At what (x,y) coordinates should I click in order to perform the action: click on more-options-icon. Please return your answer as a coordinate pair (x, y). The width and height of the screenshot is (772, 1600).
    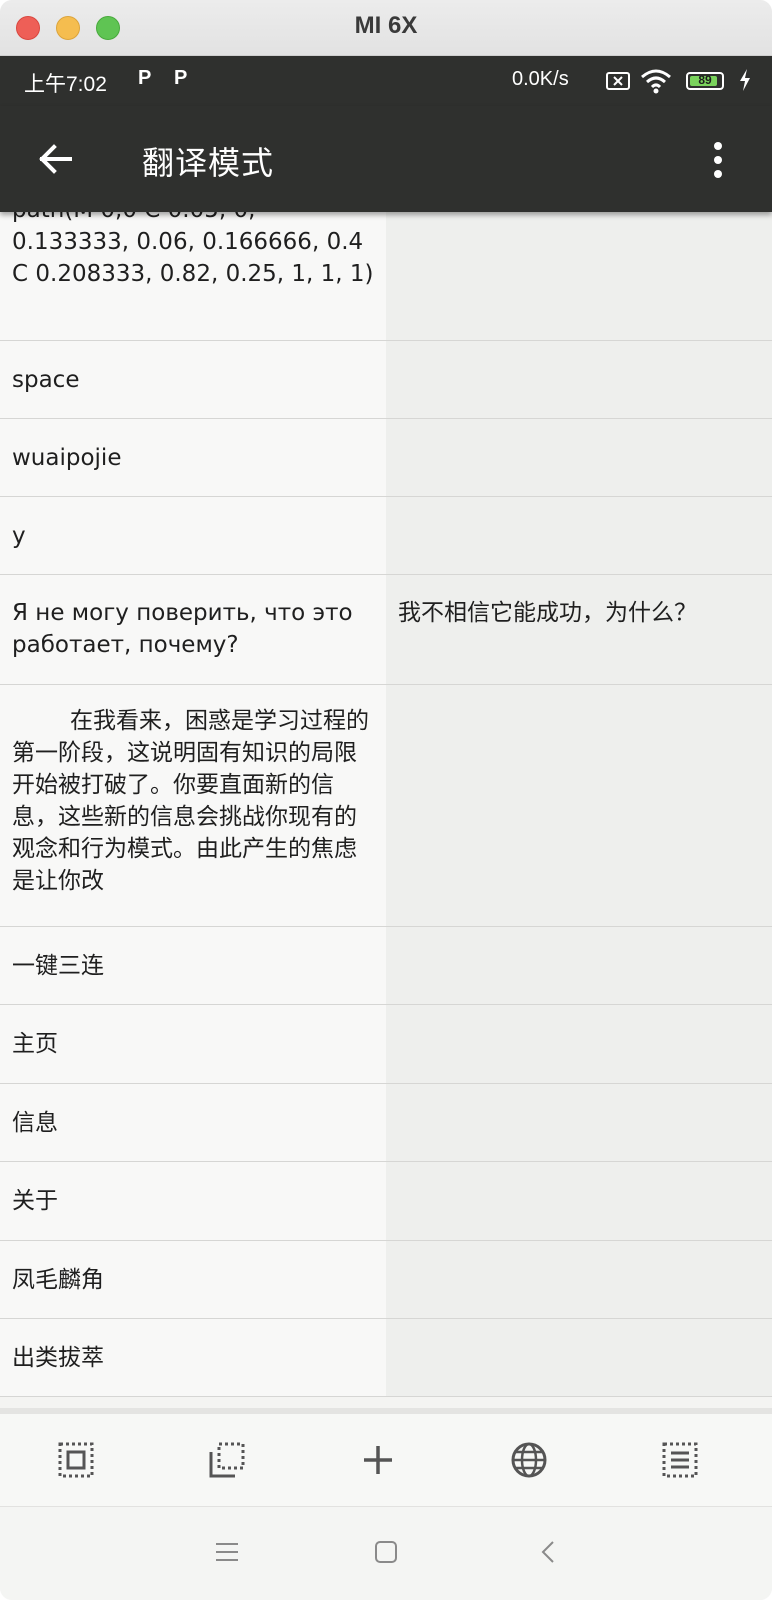
    Looking at the image, I should click on (718, 160).